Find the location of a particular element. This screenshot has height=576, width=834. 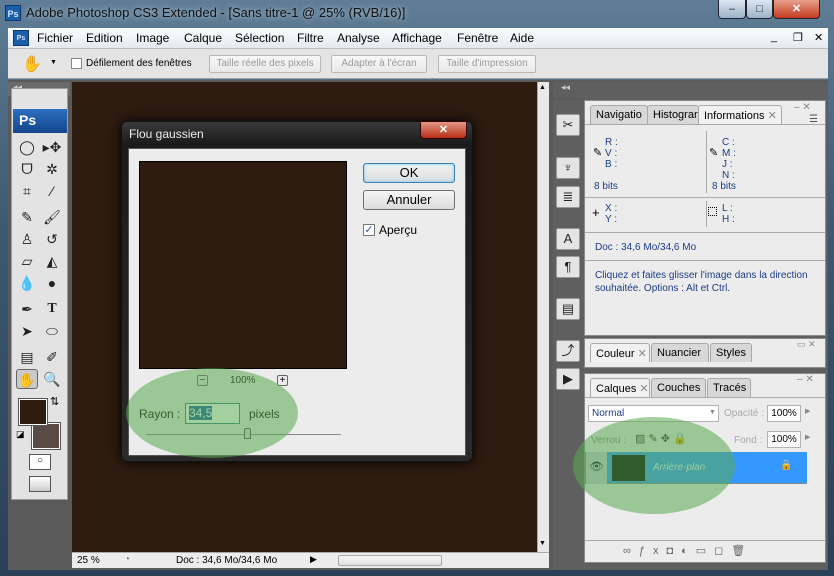

notes-tool-icon: ▤ is located at coordinates (27, 357).